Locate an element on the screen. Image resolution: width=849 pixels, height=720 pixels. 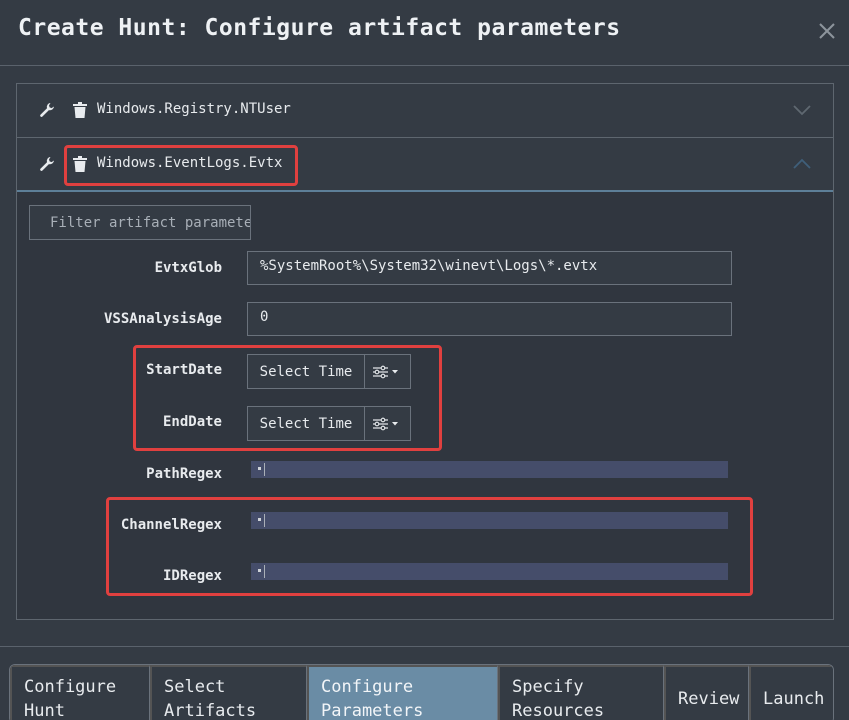
chevron-up-icon is located at coordinates (802, 164).